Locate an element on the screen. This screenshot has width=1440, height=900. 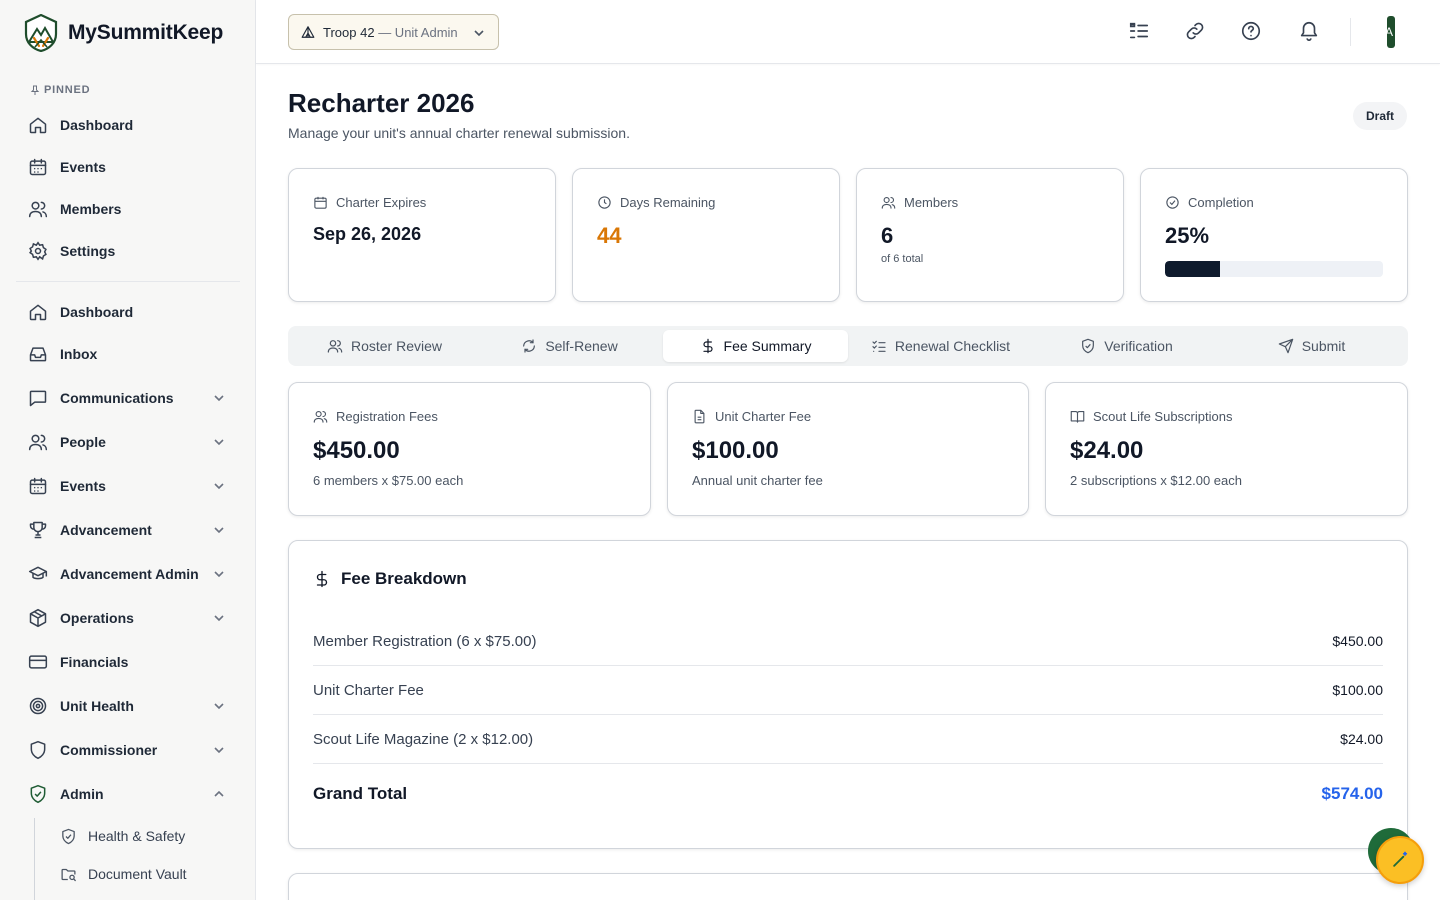
package-icon is located at coordinates (38, 618).